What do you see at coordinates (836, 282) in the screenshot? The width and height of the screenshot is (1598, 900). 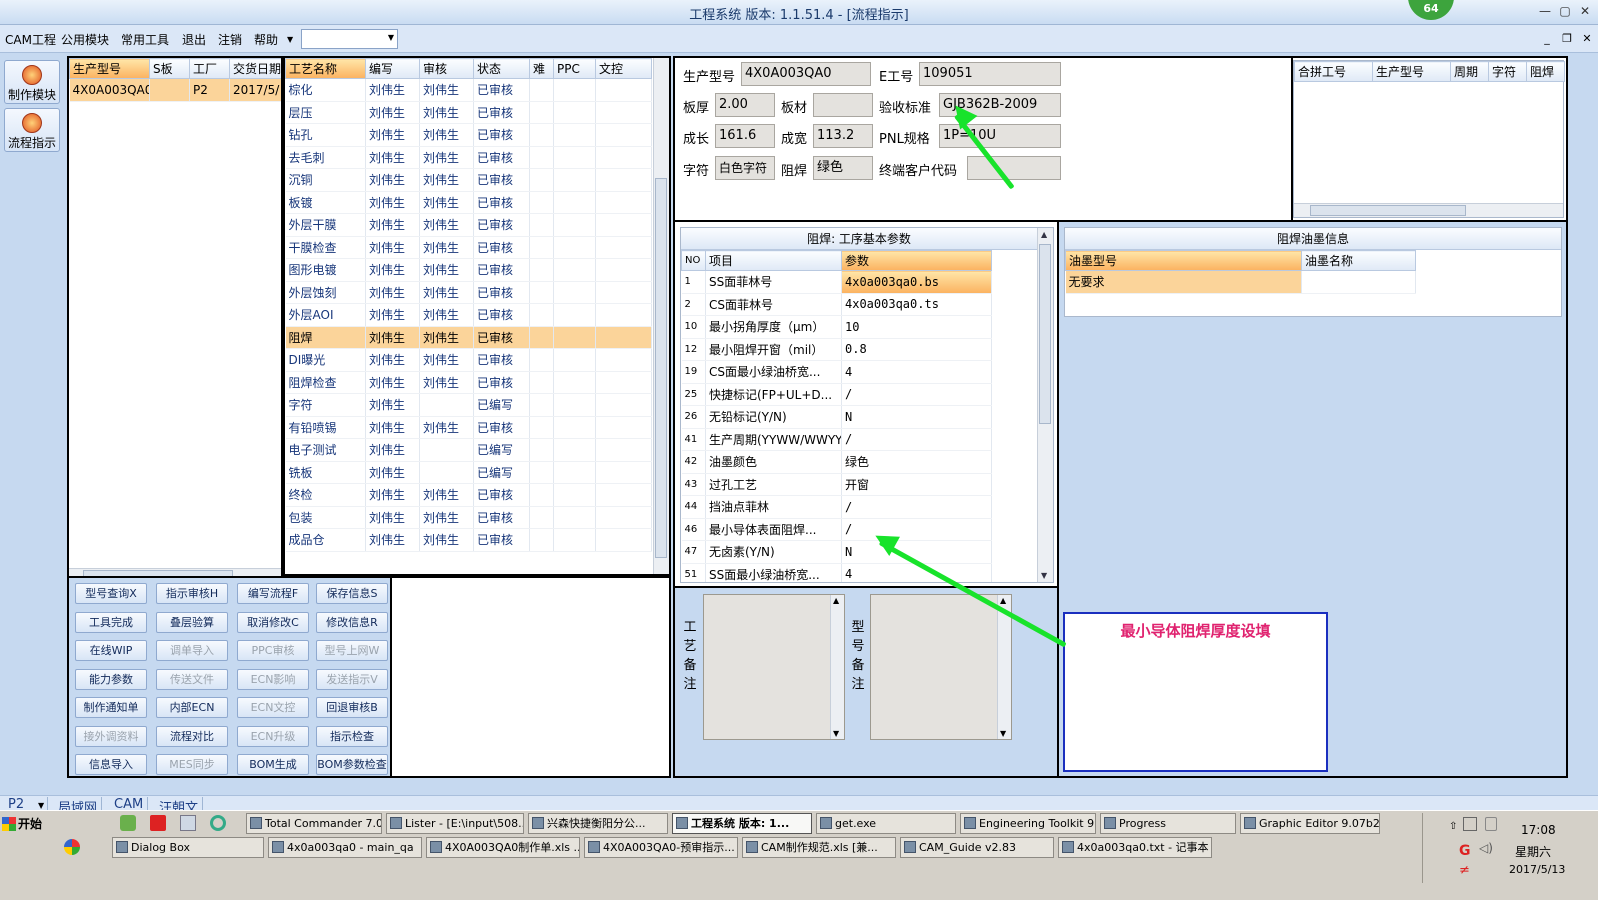 I see `param-row: 1 SS面菲林号 4x0a003qa0.bs` at bounding box center [836, 282].